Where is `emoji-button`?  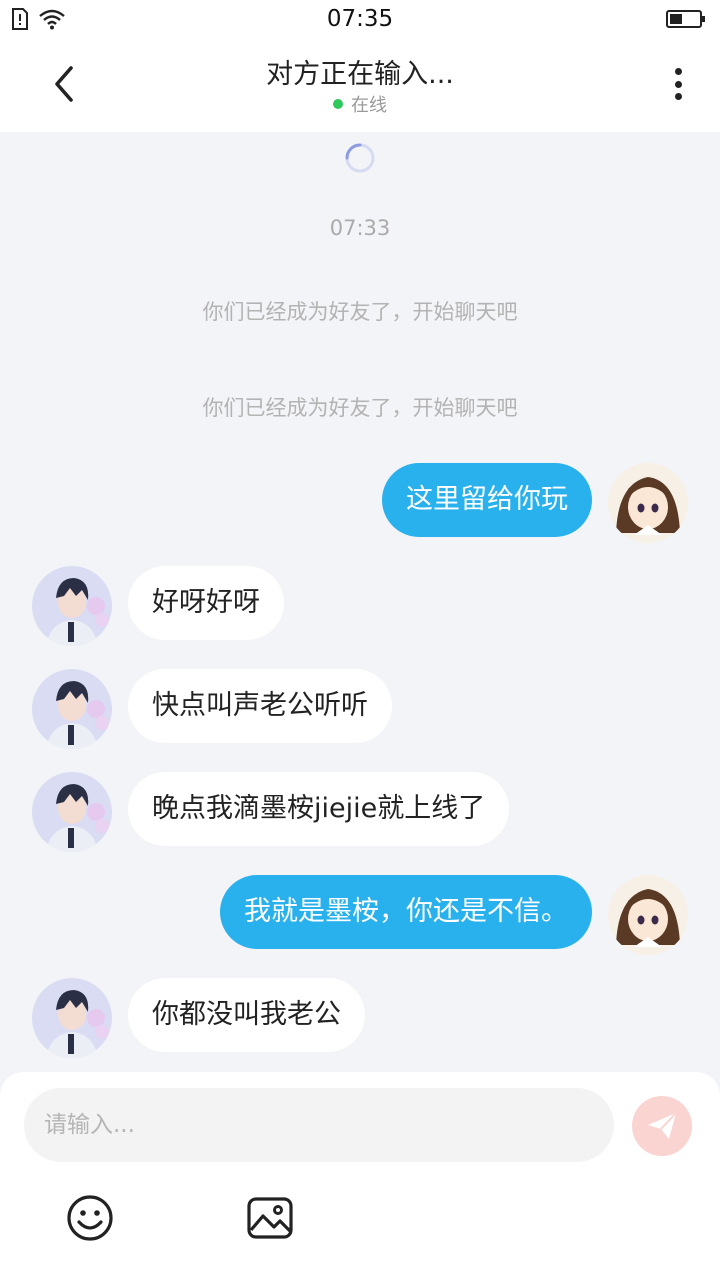
emoji-button is located at coordinates (90, 1218).